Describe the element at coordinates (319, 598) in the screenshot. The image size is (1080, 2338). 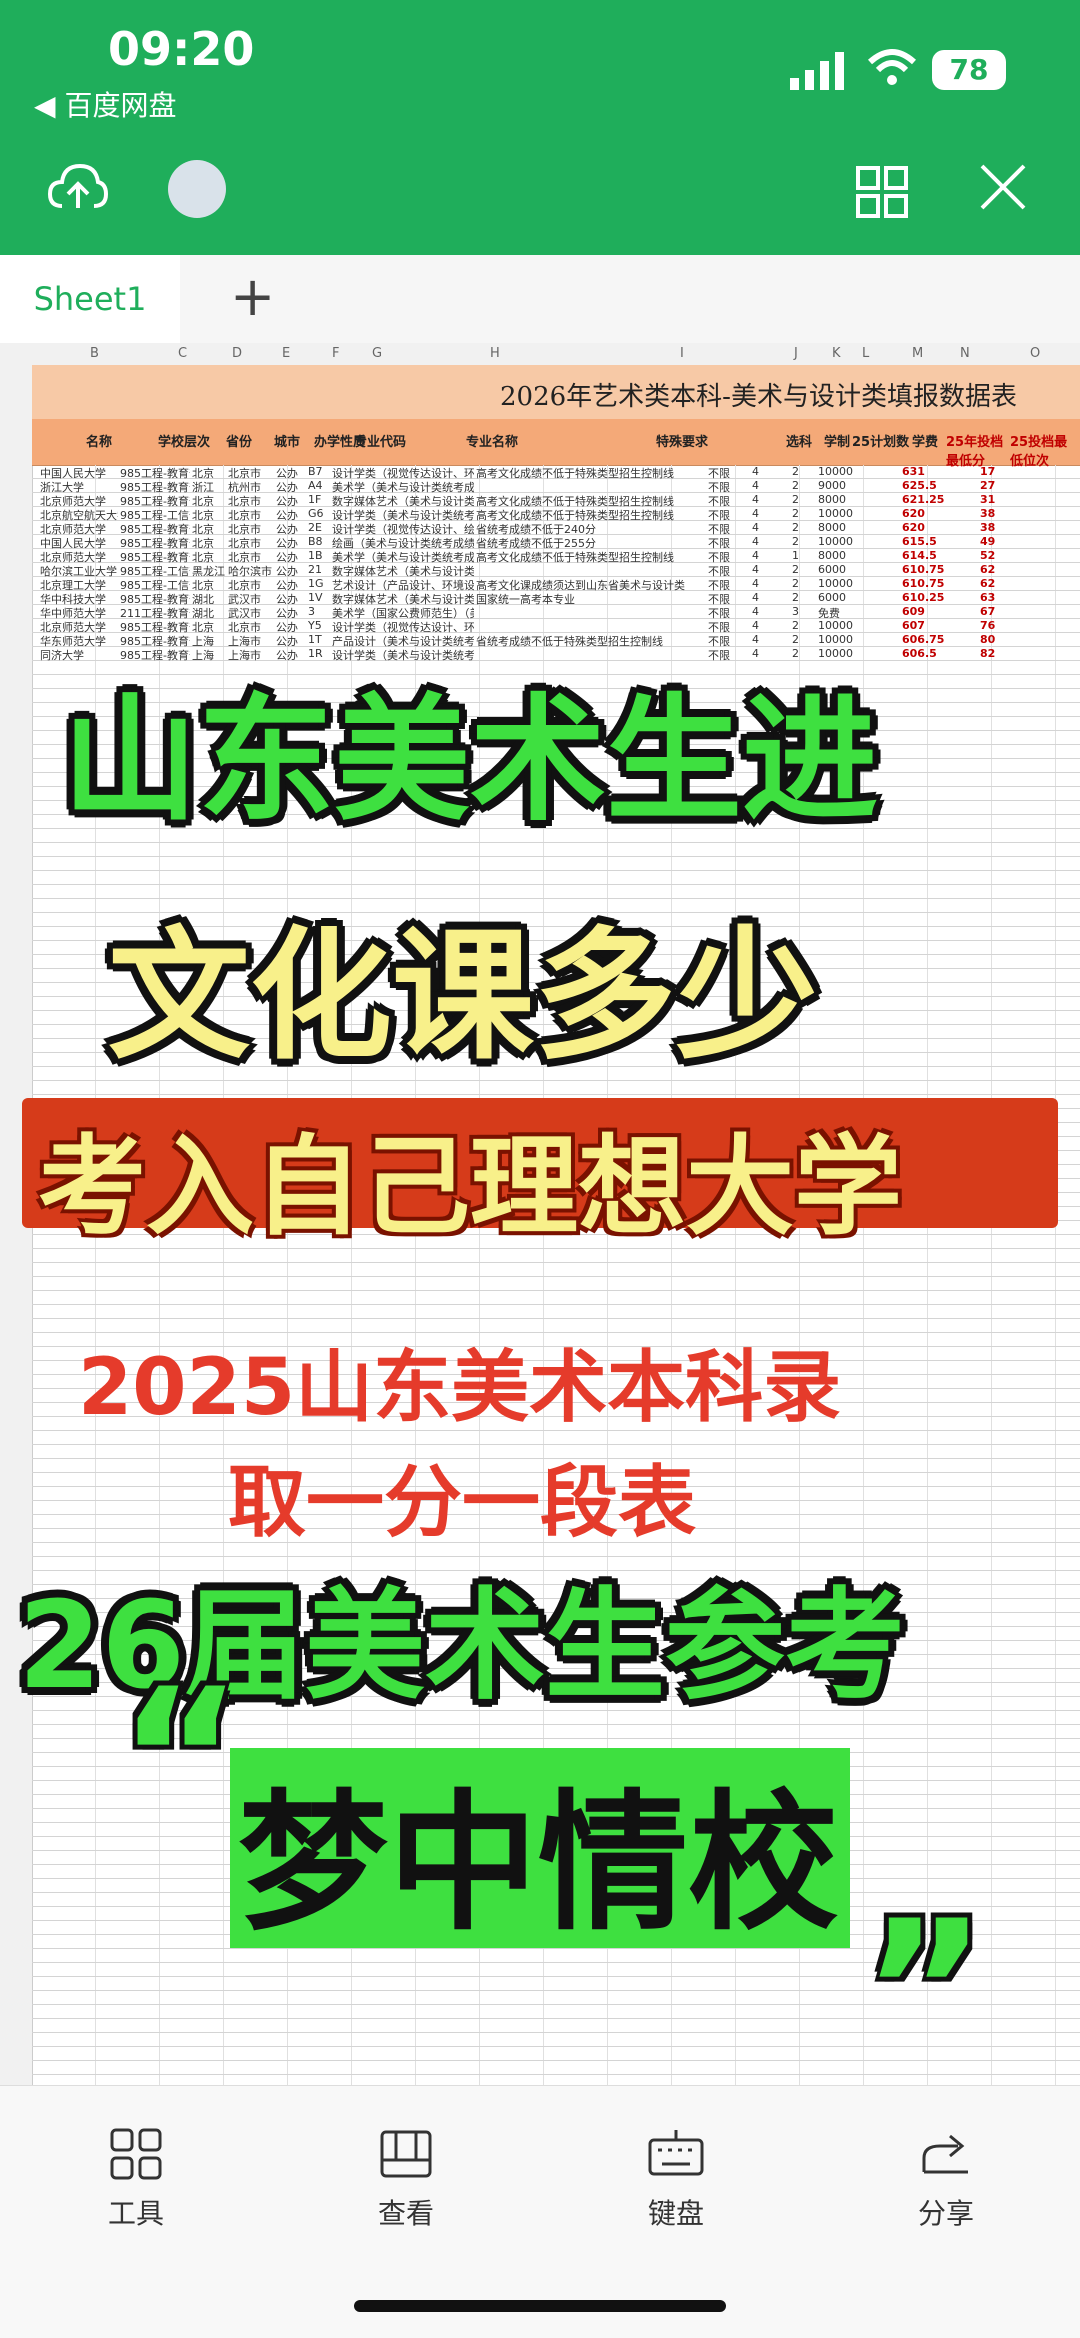
I see `table-cell: 1V` at that location.